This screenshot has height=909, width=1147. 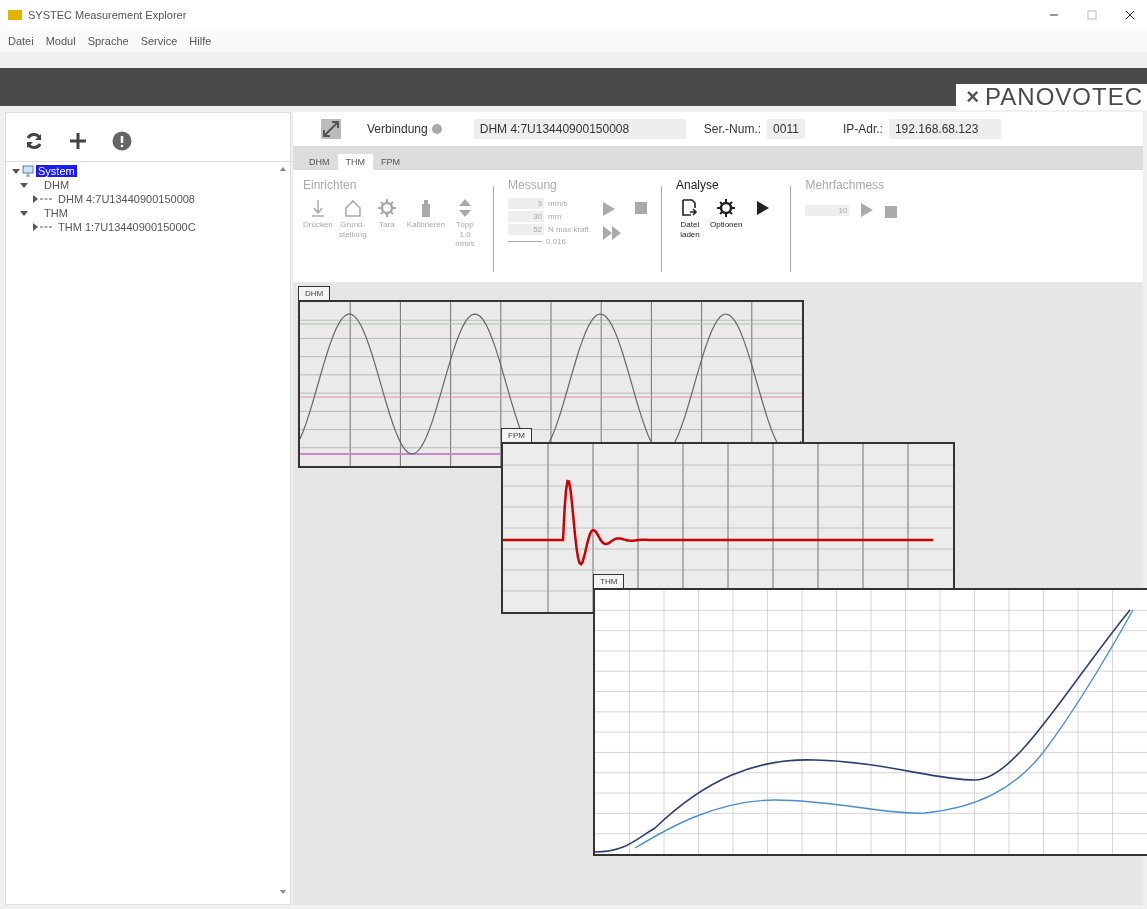 What do you see at coordinates (1130, 15) in the screenshot?
I see `close-icon` at bounding box center [1130, 15].